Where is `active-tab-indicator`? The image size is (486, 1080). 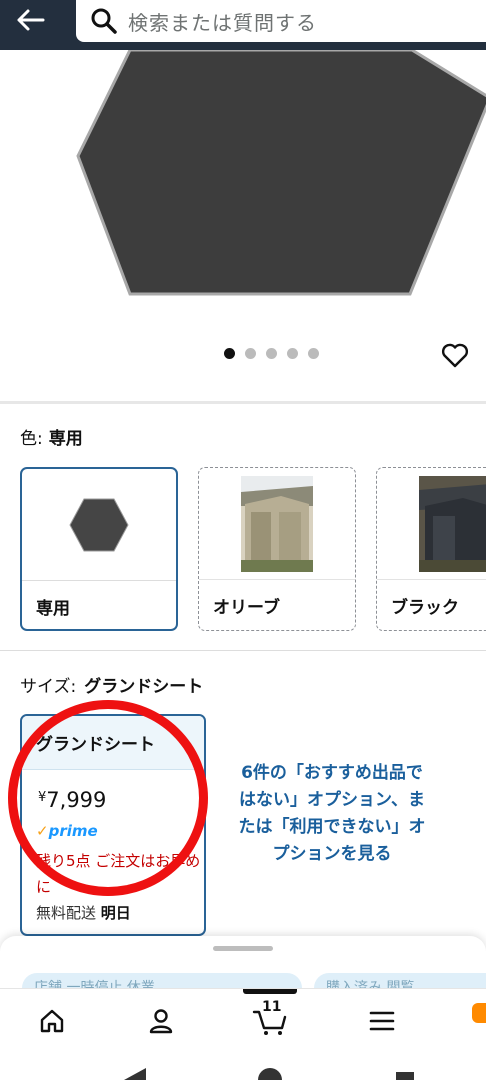 active-tab-indicator is located at coordinates (270, 991).